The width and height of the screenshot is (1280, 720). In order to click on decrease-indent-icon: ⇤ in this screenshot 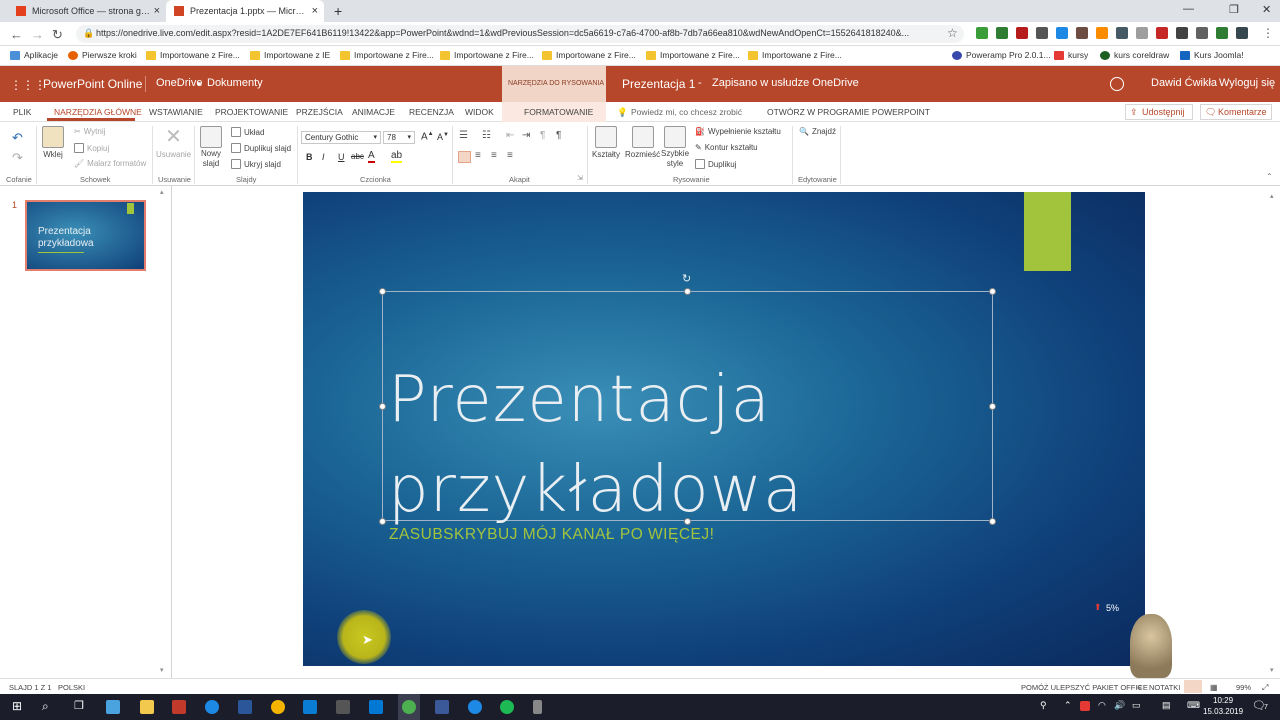, I will do `click(510, 135)`.